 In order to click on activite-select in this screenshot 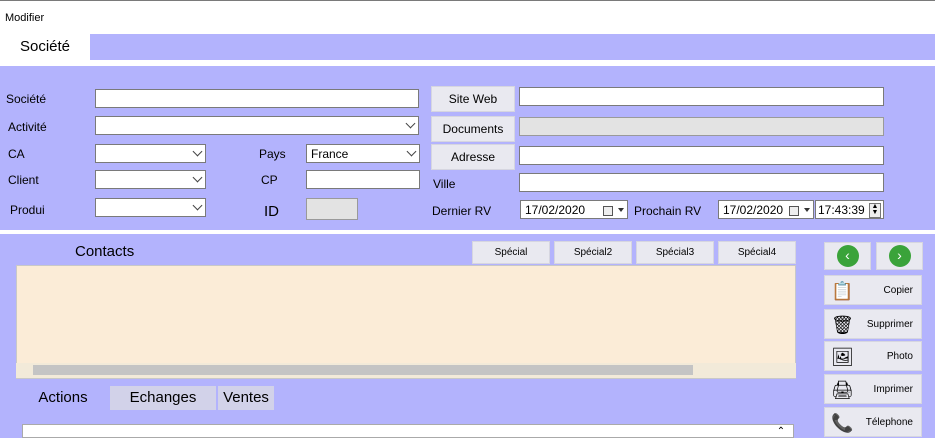, I will do `click(257, 125)`.